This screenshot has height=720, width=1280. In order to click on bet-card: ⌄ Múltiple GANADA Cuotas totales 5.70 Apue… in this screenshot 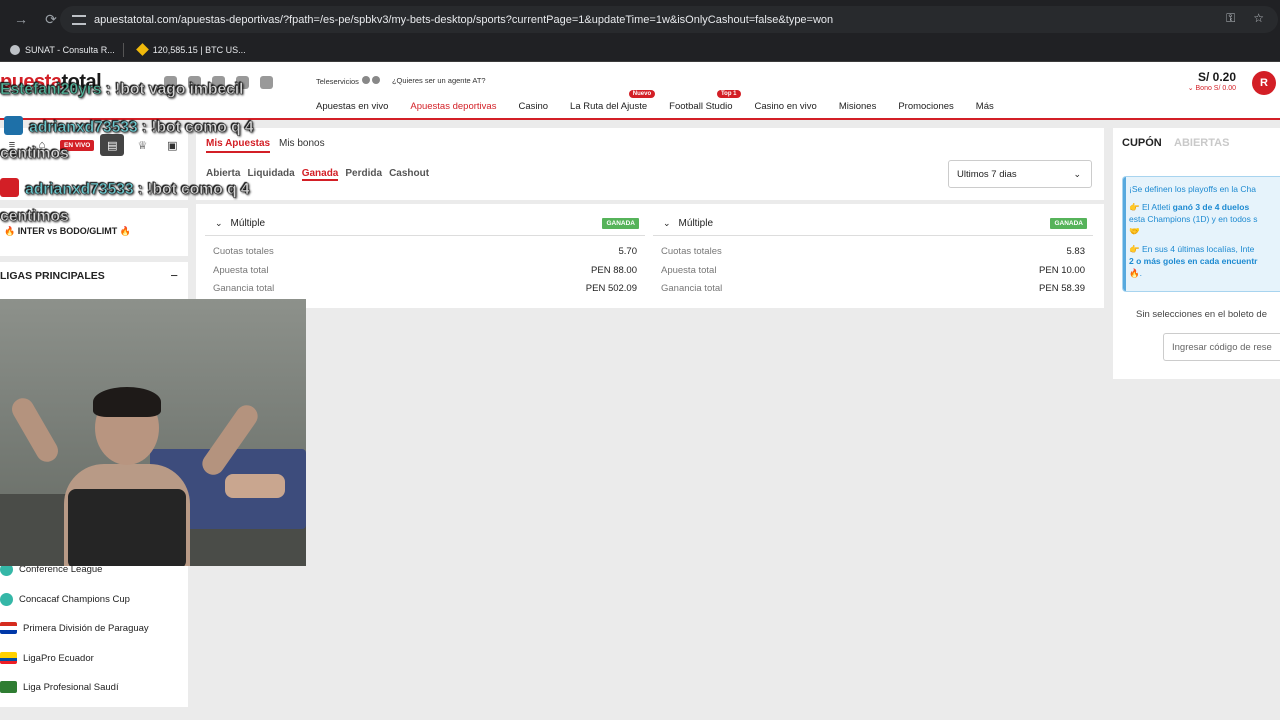, I will do `click(425, 257)`.